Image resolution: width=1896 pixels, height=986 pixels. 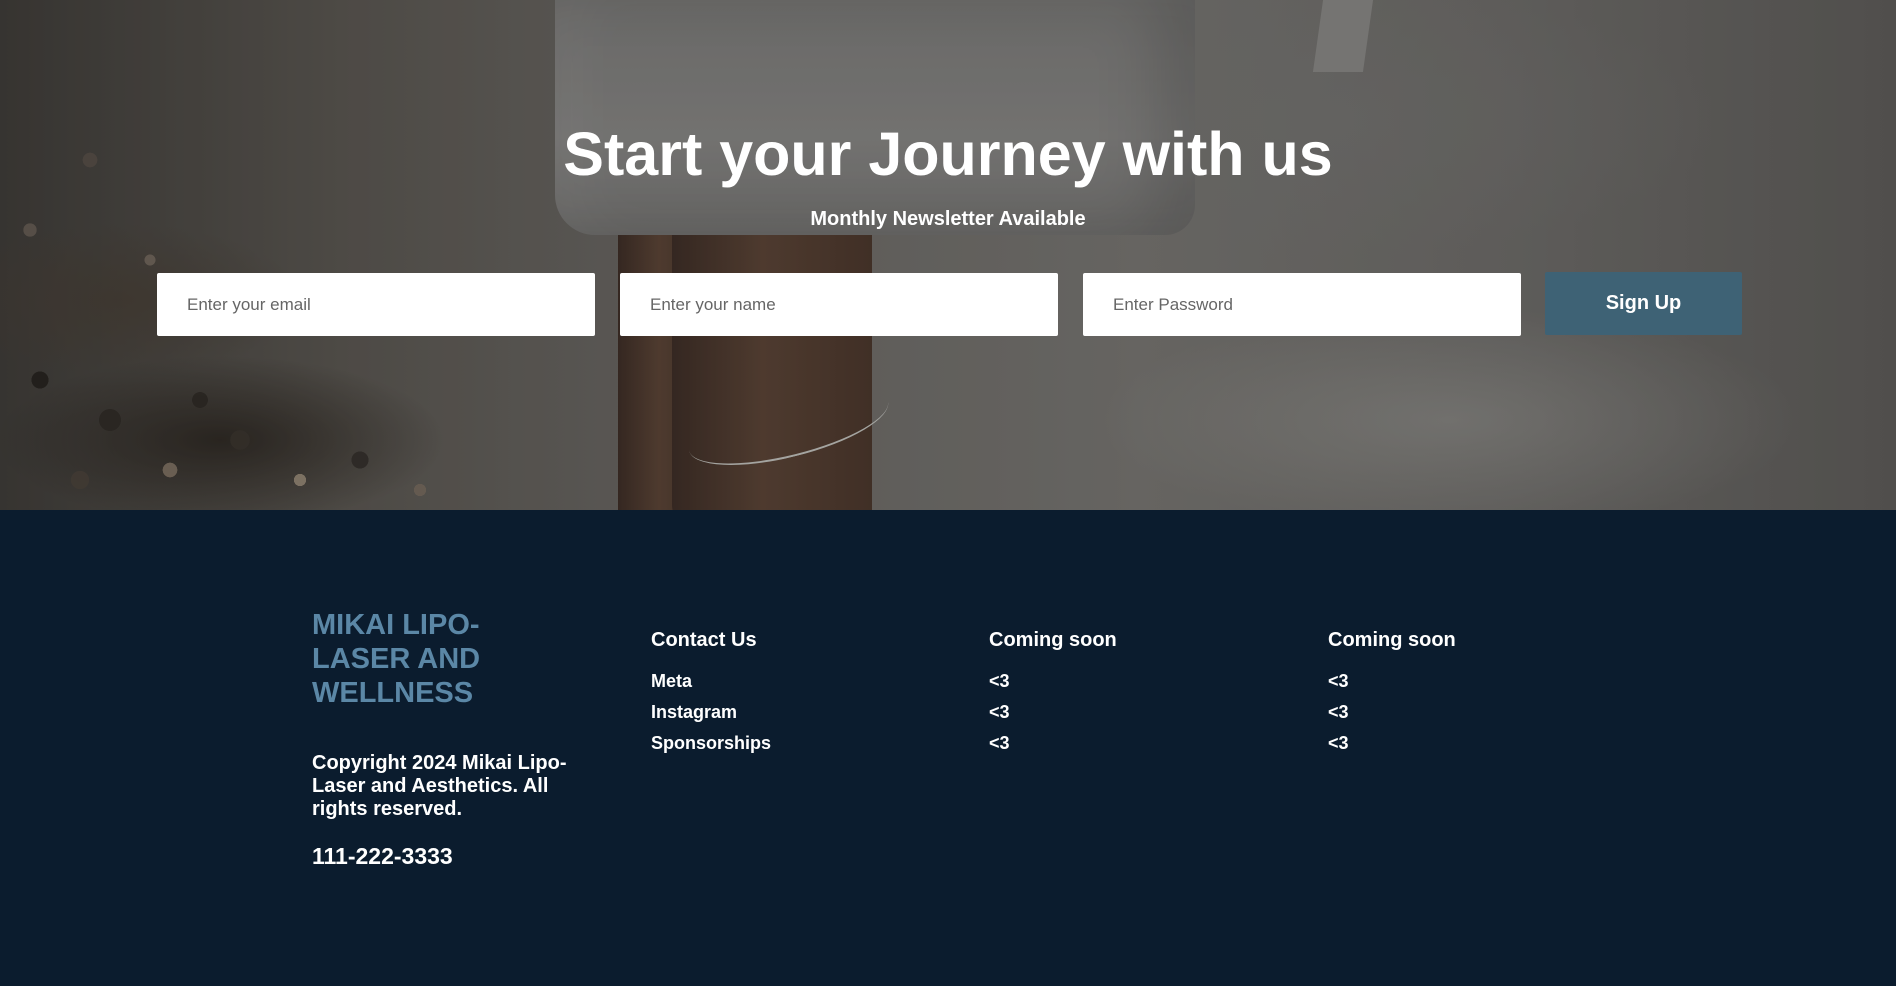 I want to click on email-input, so click(x=376, y=304).